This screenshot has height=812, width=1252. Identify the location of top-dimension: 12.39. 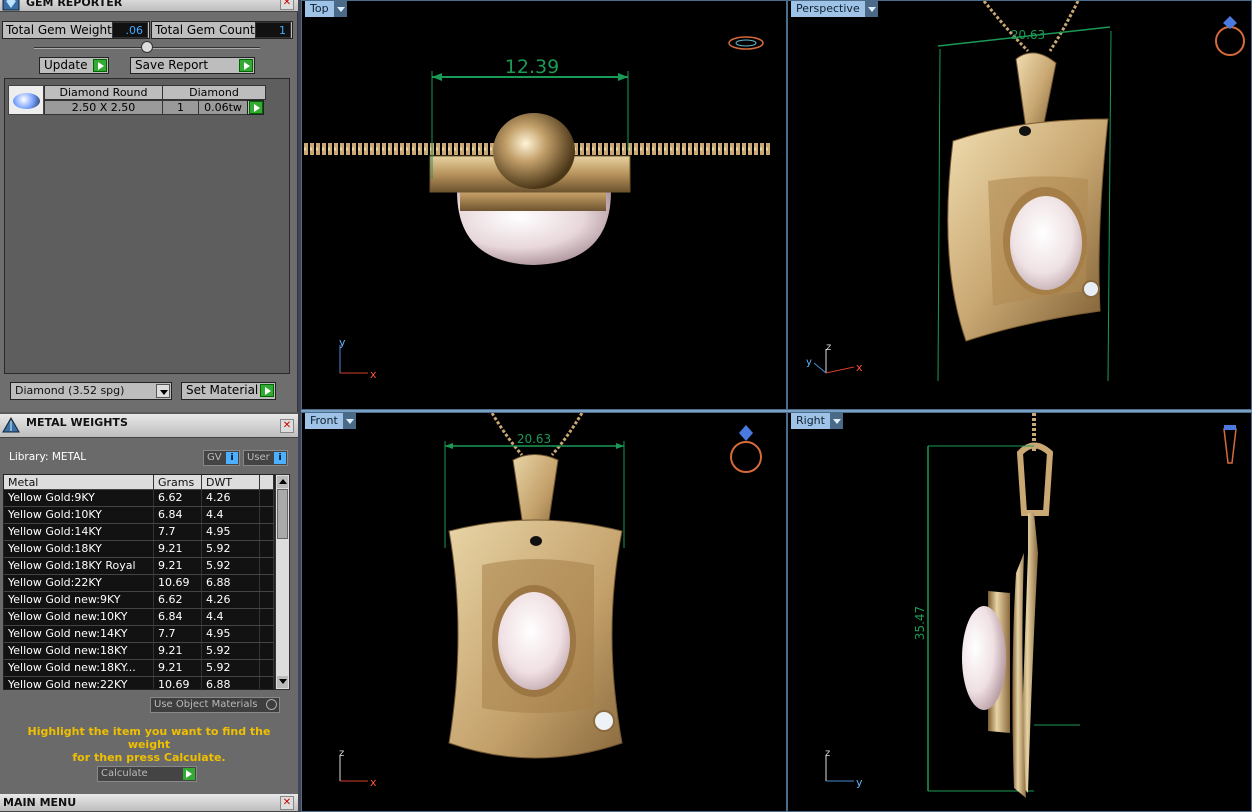
(532, 67).